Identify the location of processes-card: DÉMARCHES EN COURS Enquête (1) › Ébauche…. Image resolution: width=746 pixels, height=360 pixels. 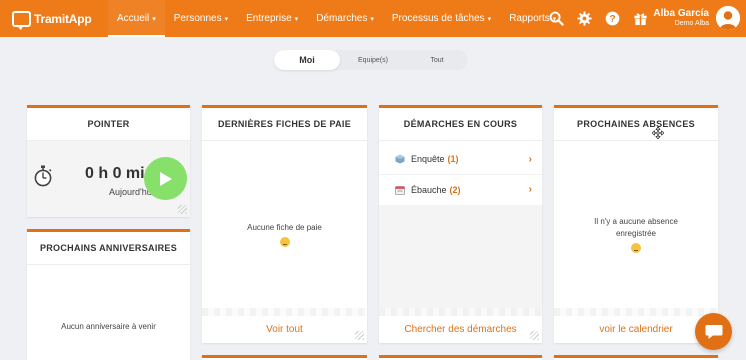
(460, 224).